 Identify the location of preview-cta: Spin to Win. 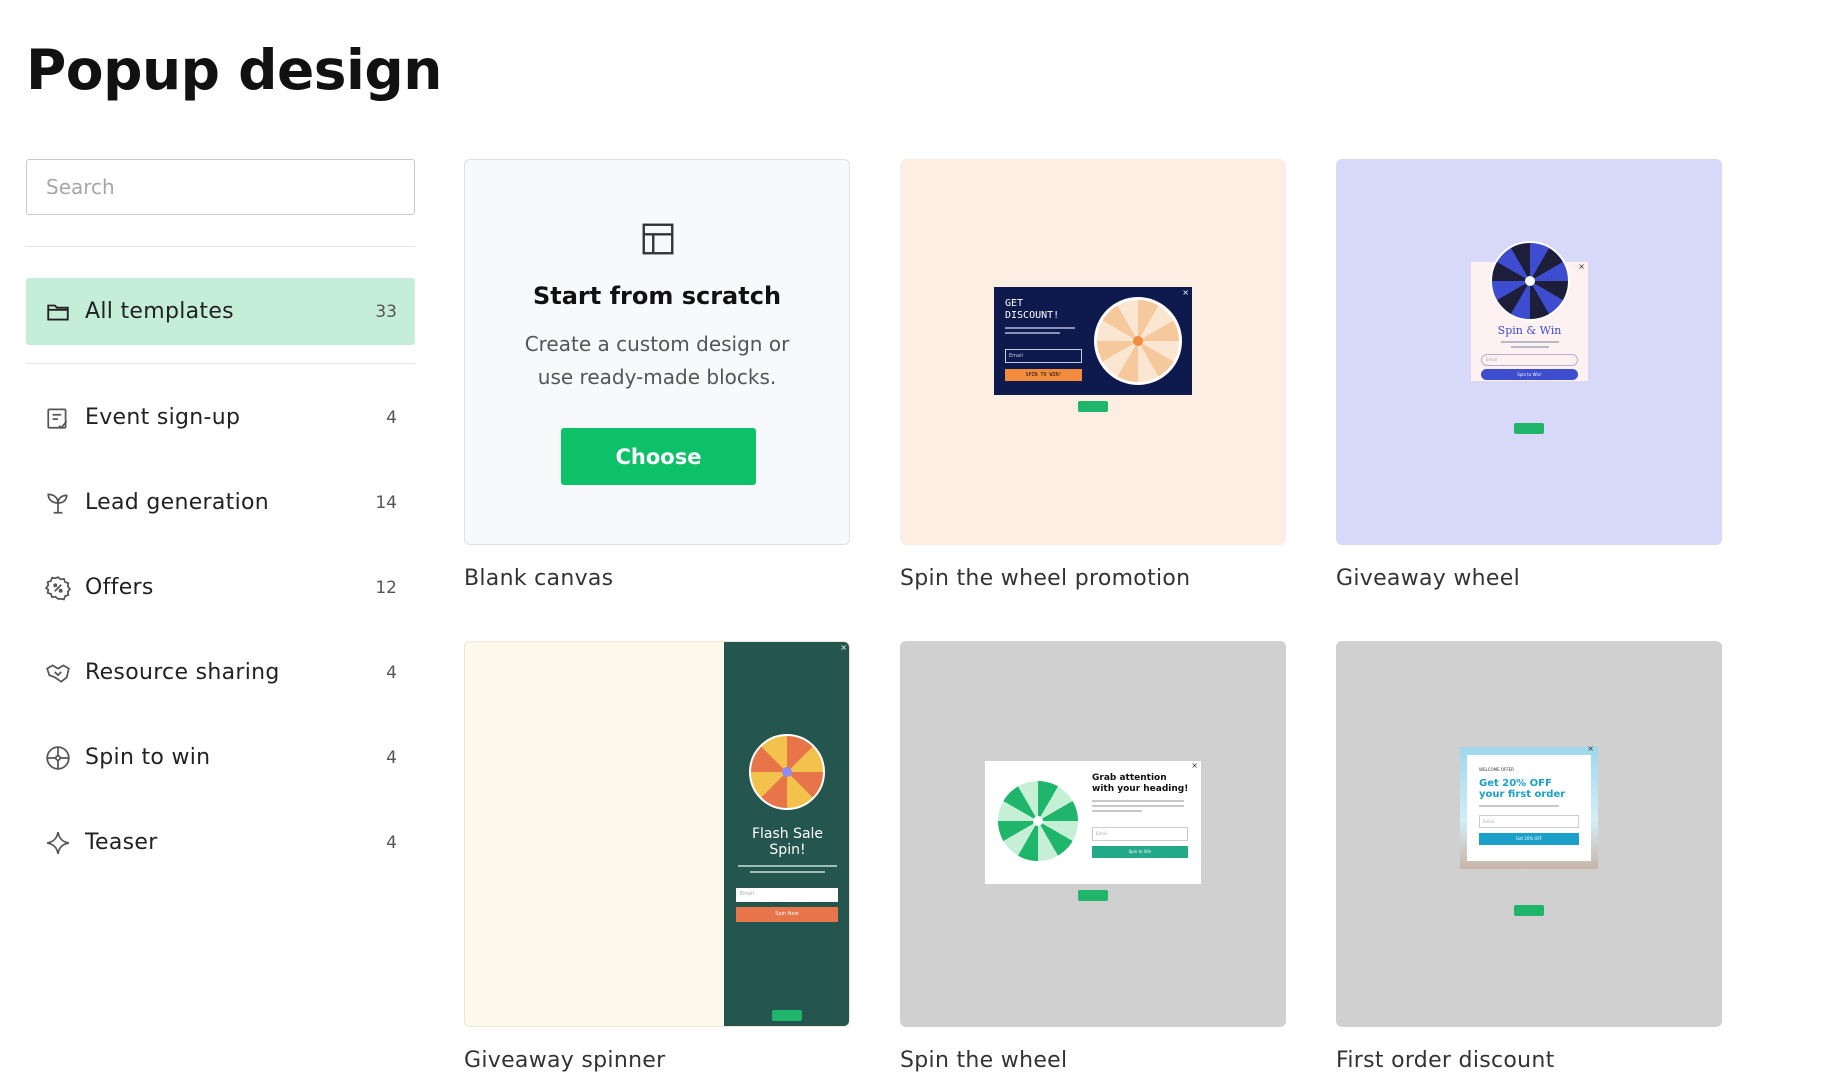
(1140, 852).